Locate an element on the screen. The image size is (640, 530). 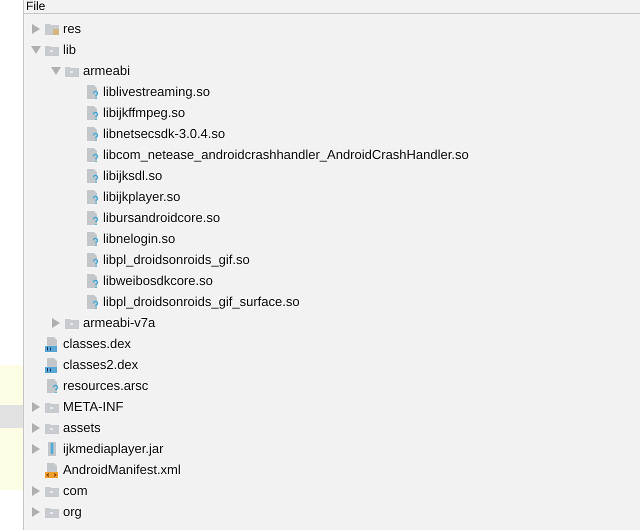
tree-item: META-INF is located at coordinates (93, 406).